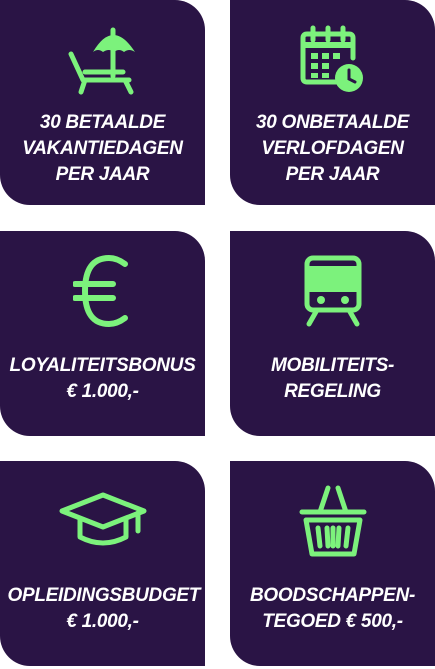 The width and height of the screenshot is (435, 669). I want to click on benefit-label-vacation-days: 30 BETAALDE VAKANTIEDAGEN PER JAAR, so click(103, 149).